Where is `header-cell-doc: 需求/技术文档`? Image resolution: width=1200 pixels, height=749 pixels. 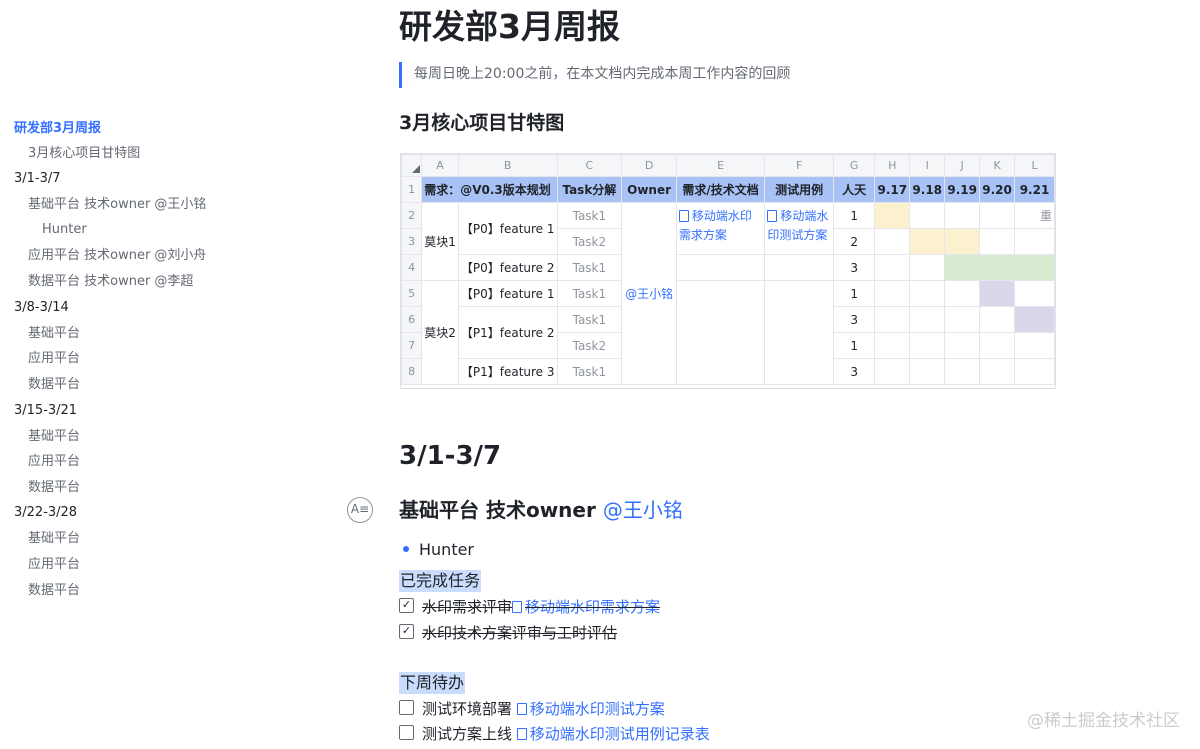
header-cell-doc: 需求/技术文档 is located at coordinates (720, 189).